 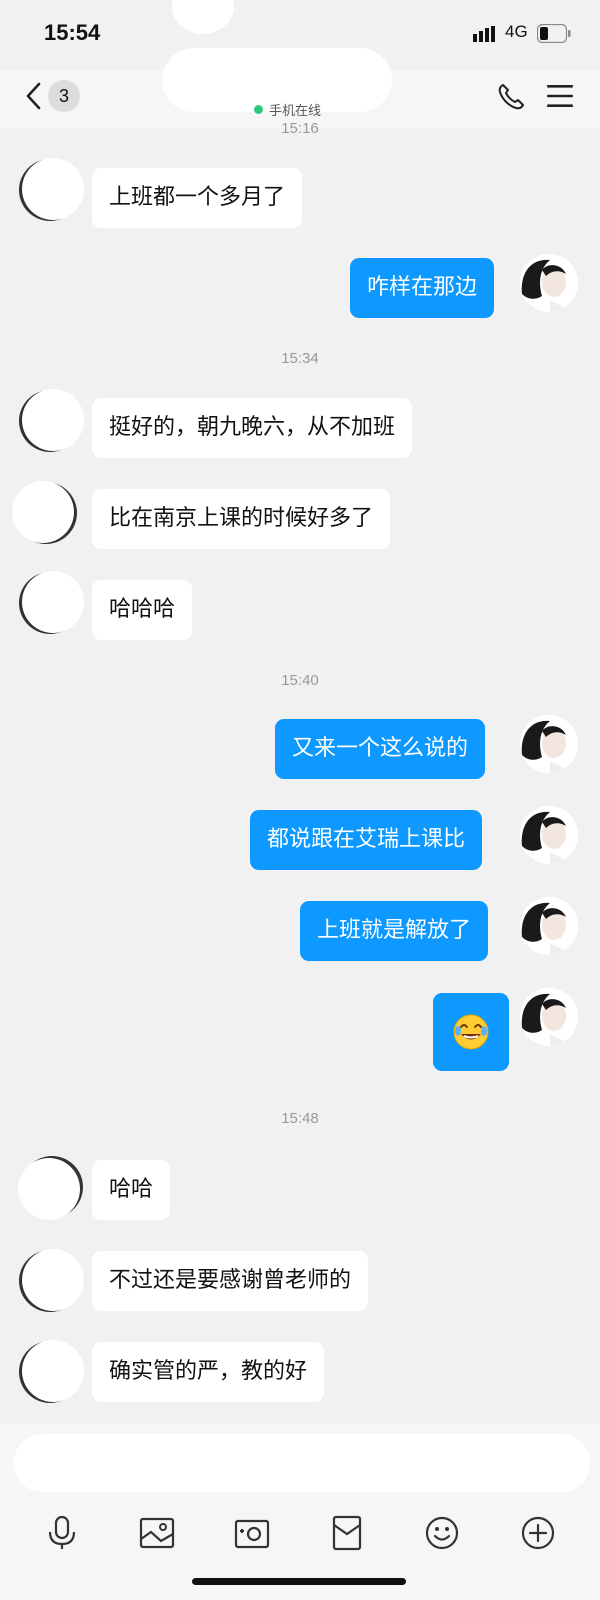 What do you see at coordinates (516, 31) in the screenshot?
I see `network-type: 4G` at bounding box center [516, 31].